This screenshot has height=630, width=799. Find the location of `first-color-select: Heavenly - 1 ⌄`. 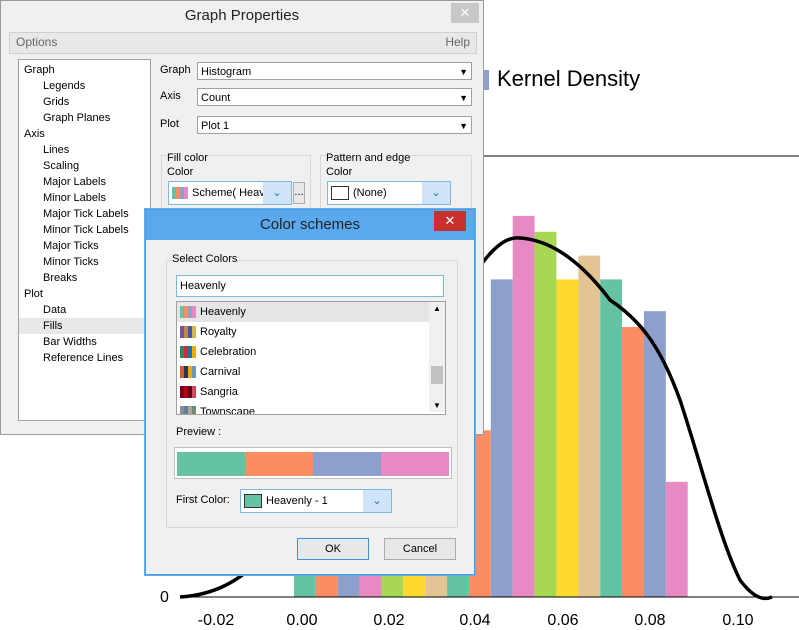

first-color-select: Heavenly - 1 ⌄ is located at coordinates (316, 501).